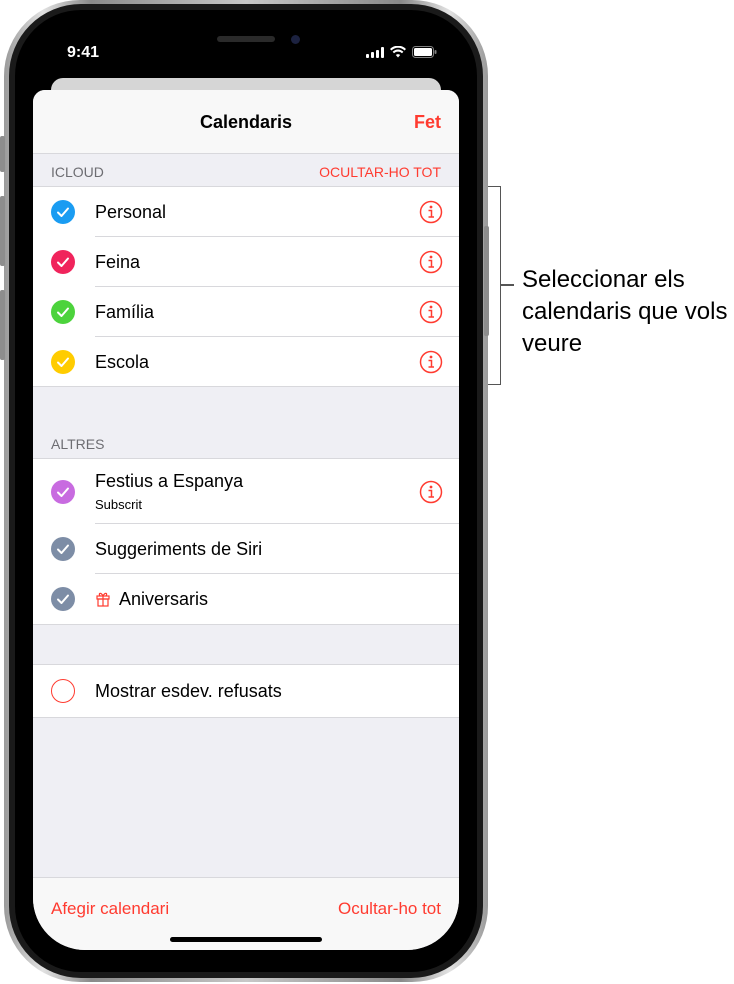  I want to click on battery-icon, so click(424, 52).